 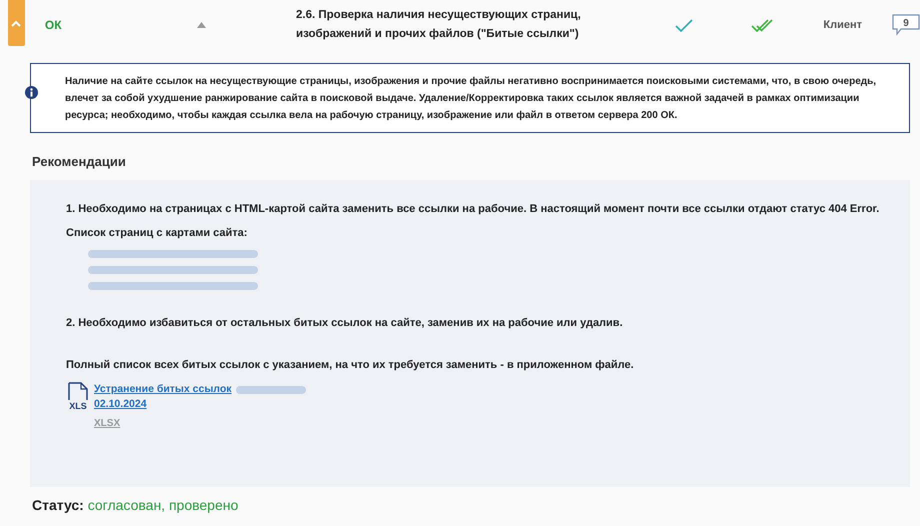 I want to click on section-heading: Рекомендации, so click(x=79, y=161).